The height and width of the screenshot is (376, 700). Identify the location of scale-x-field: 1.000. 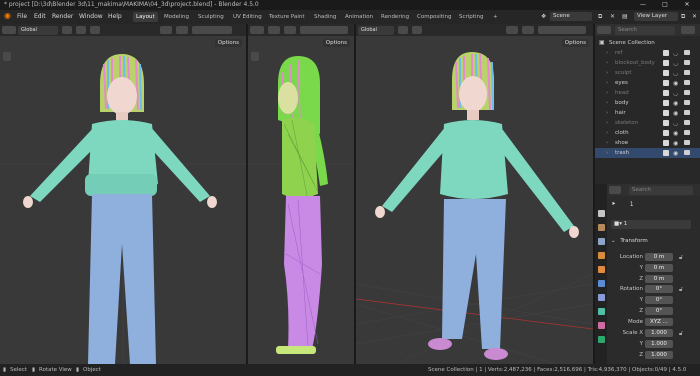
(659, 333).